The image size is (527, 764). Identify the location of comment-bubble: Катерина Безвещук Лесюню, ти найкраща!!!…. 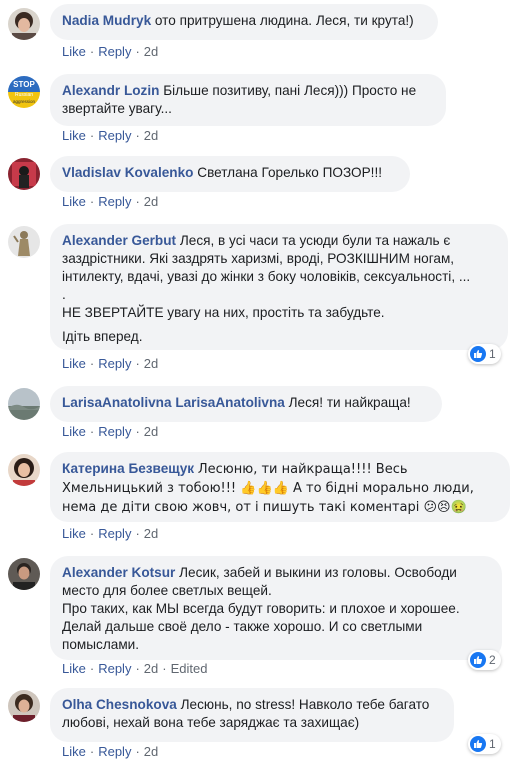
(280, 487).